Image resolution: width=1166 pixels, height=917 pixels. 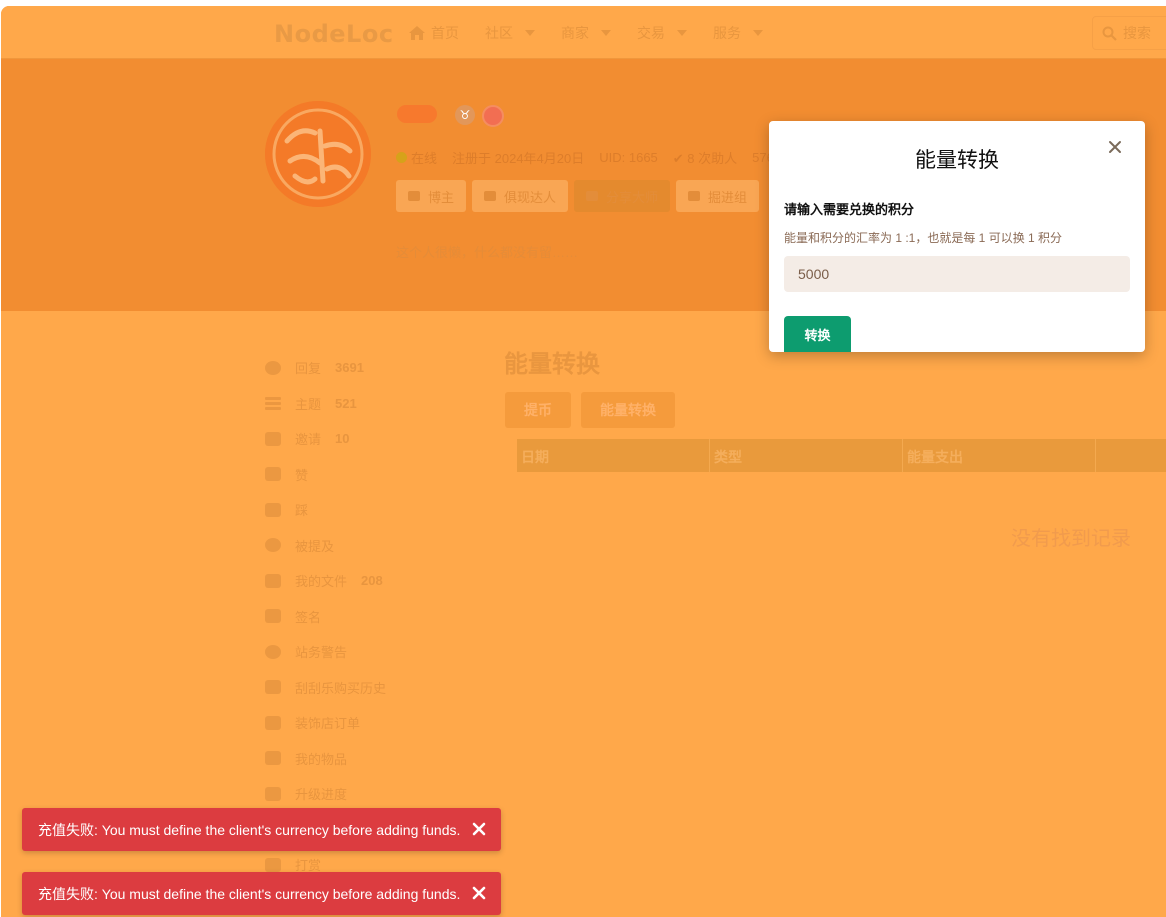 I want to click on warning-icon, so click(x=273, y=651).